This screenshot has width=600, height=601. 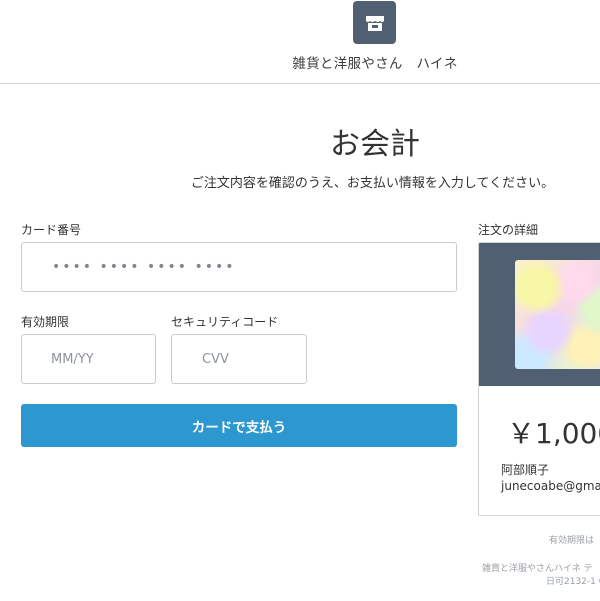 I want to click on product-image-area, so click(x=539, y=314).